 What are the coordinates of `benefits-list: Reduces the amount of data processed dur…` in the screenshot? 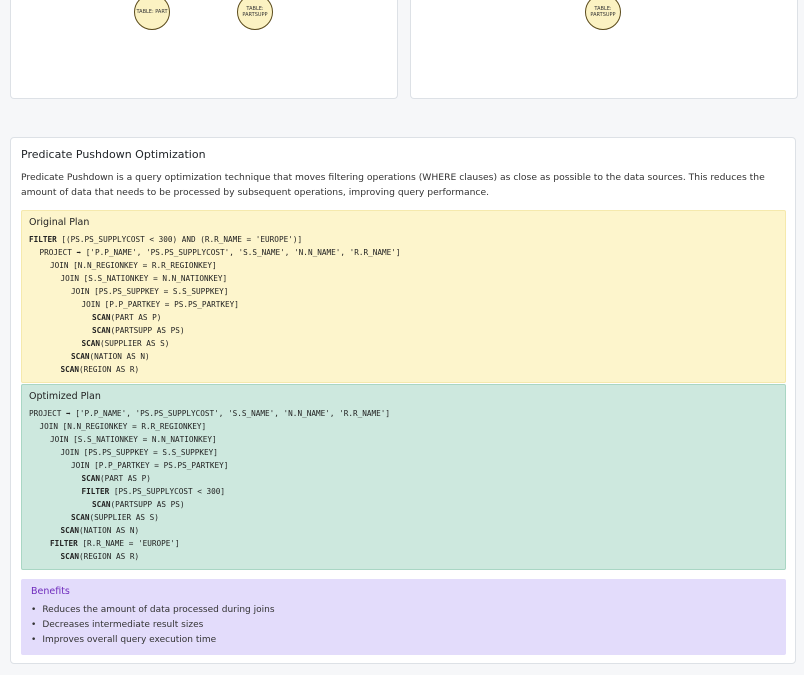 It's located at (153, 625).